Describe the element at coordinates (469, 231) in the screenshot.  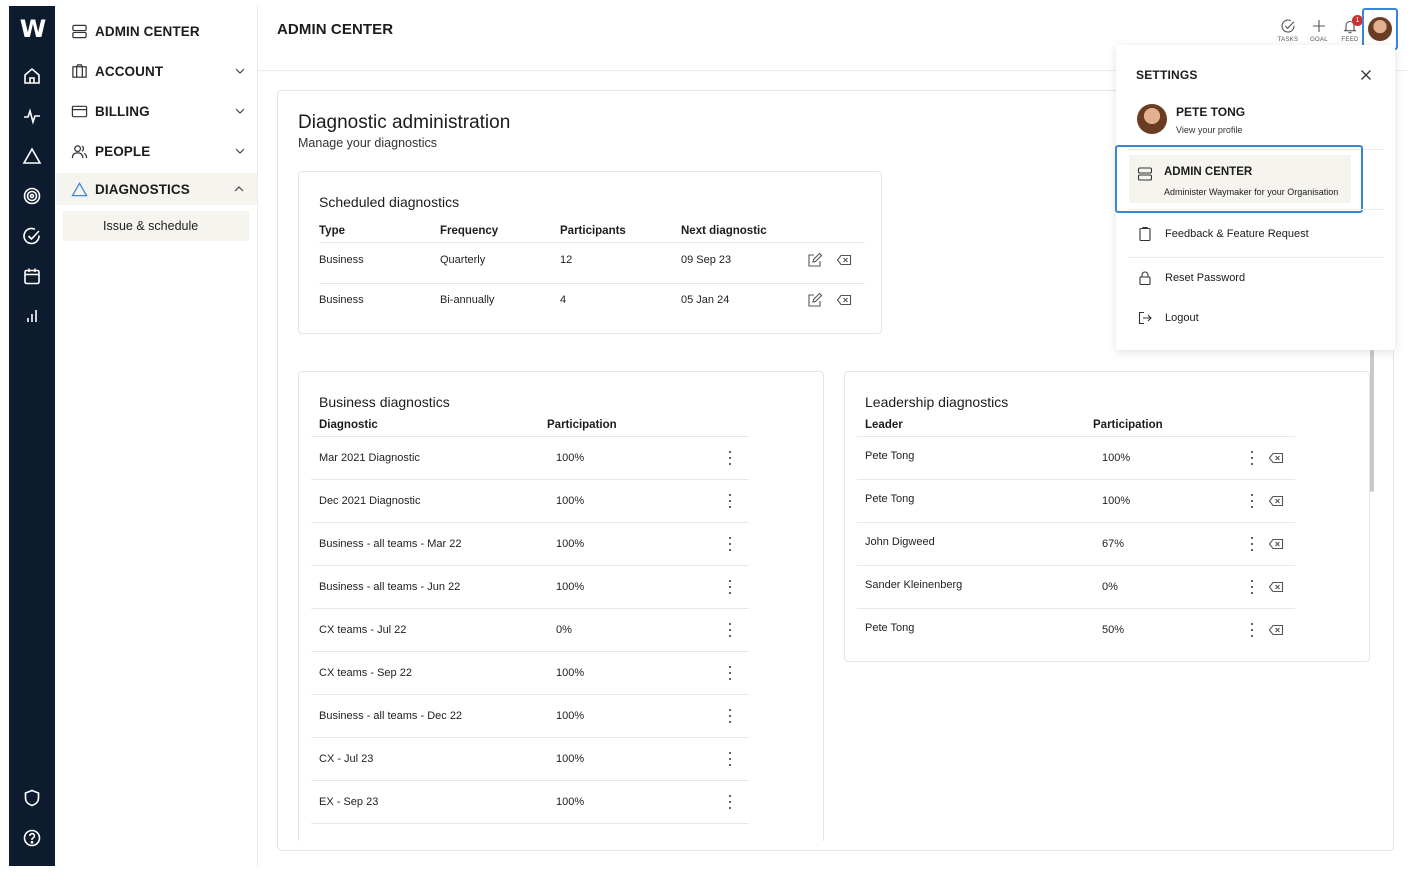
I see `column-header: Frequency` at that location.